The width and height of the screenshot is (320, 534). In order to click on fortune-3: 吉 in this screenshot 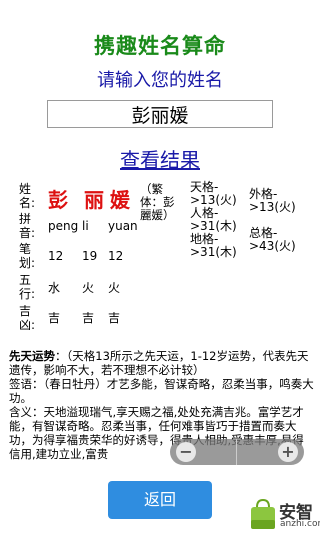, I will do `click(114, 318)`.